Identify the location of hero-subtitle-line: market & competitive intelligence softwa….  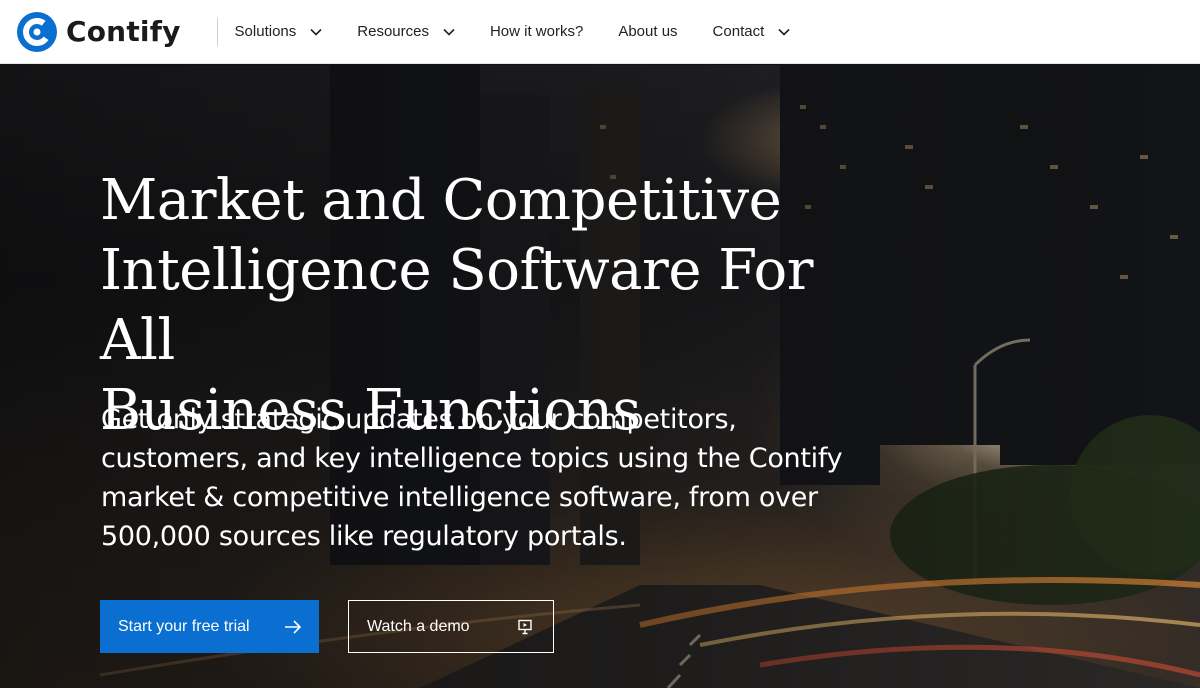
(459, 497).